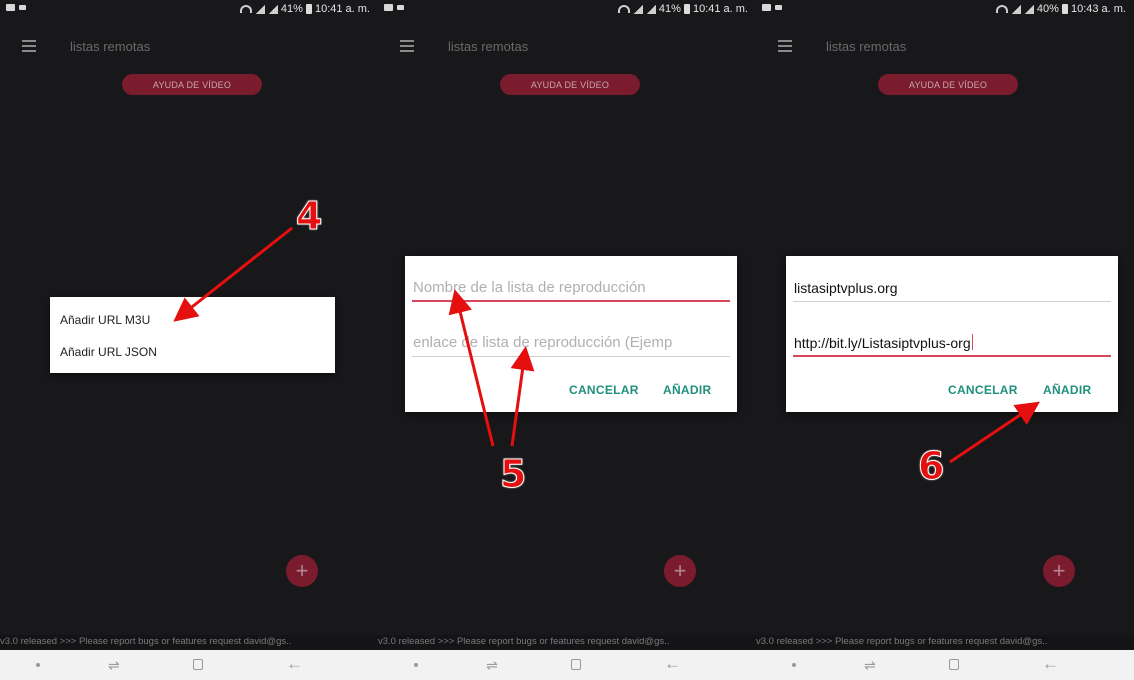 This screenshot has height=680, width=1134. Describe the element at coordinates (529, 287) in the screenshot. I see `playlist-name-placeholder: Nombre de la lista de reproducción` at that location.